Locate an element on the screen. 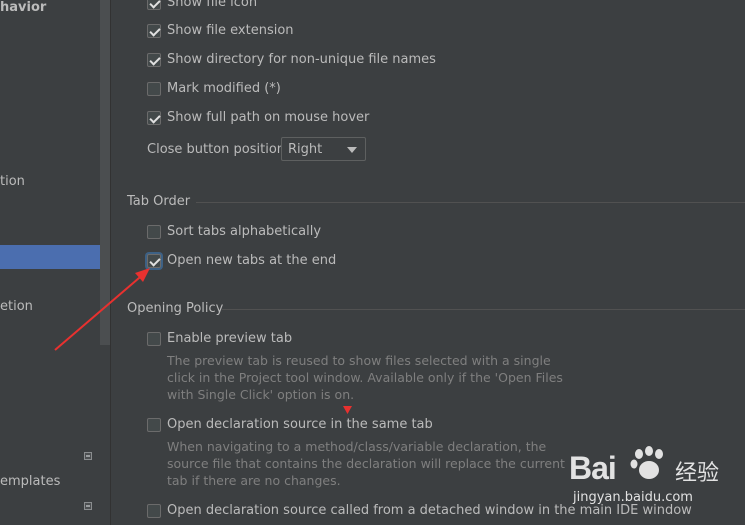 This screenshot has width=745, height=525. watermark-url: jingyan.baidu.com is located at coordinates (633, 497).